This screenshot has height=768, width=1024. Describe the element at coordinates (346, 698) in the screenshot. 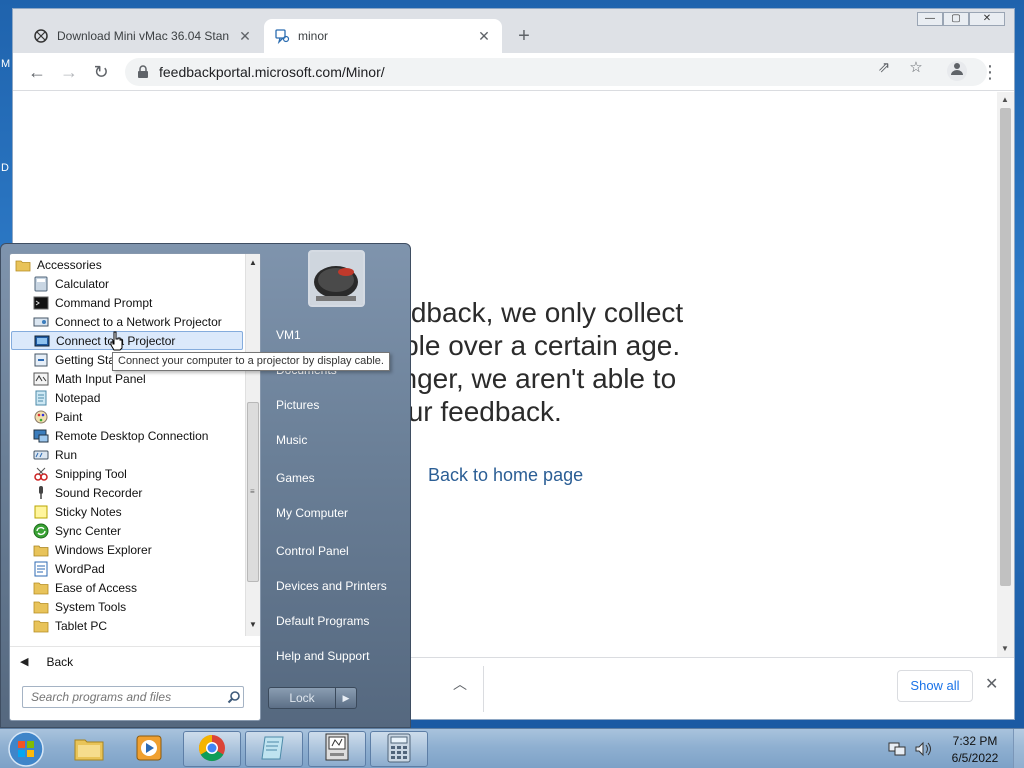

I see `shutdown-options-arrow-icon: ▶` at that location.